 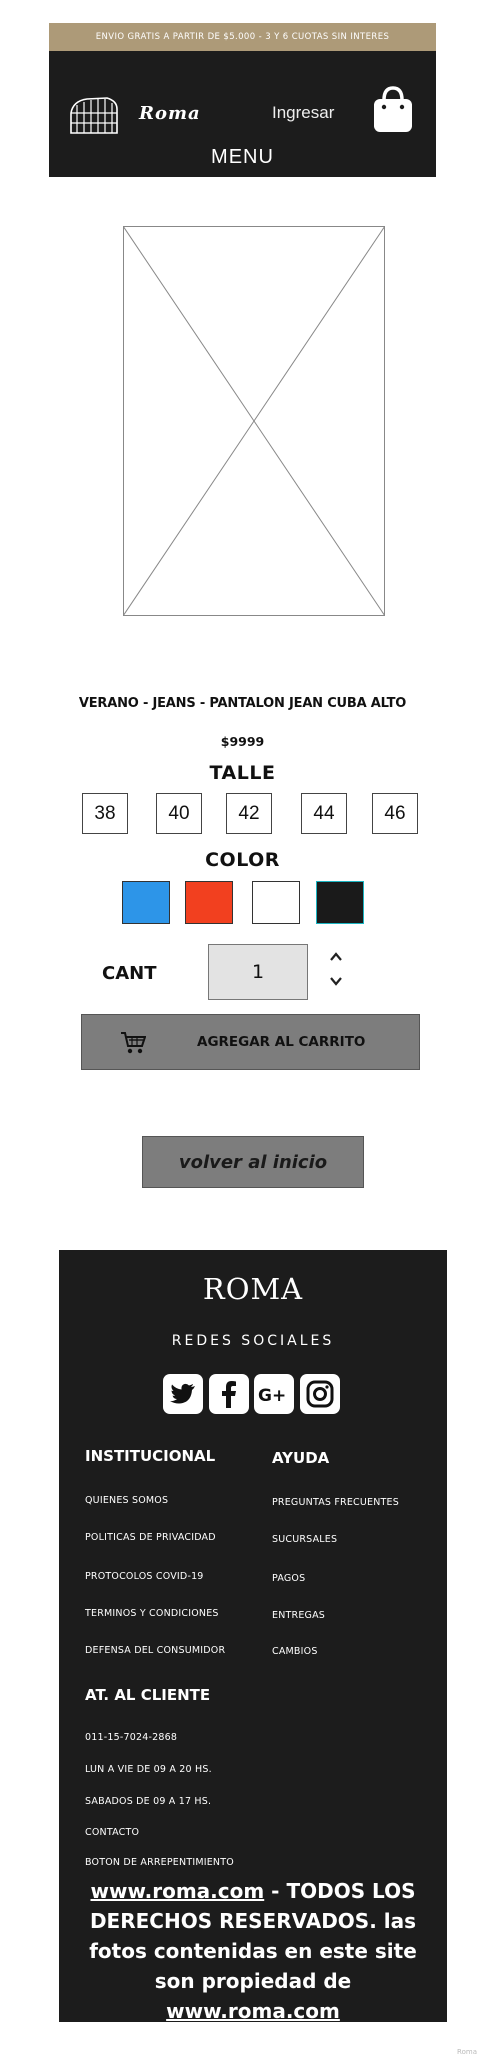 I want to click on phone-number: 011-15-7024-2868, so click(x=131, y=1737).